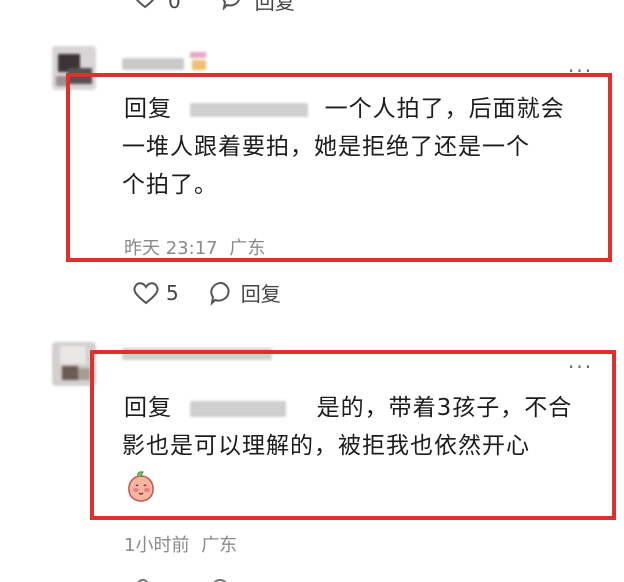 Image resolution: width=624 pixels, height=582 pixels. I want to click on comment-text-line1: 一个人拍了，后面就会, so click(444, 109).